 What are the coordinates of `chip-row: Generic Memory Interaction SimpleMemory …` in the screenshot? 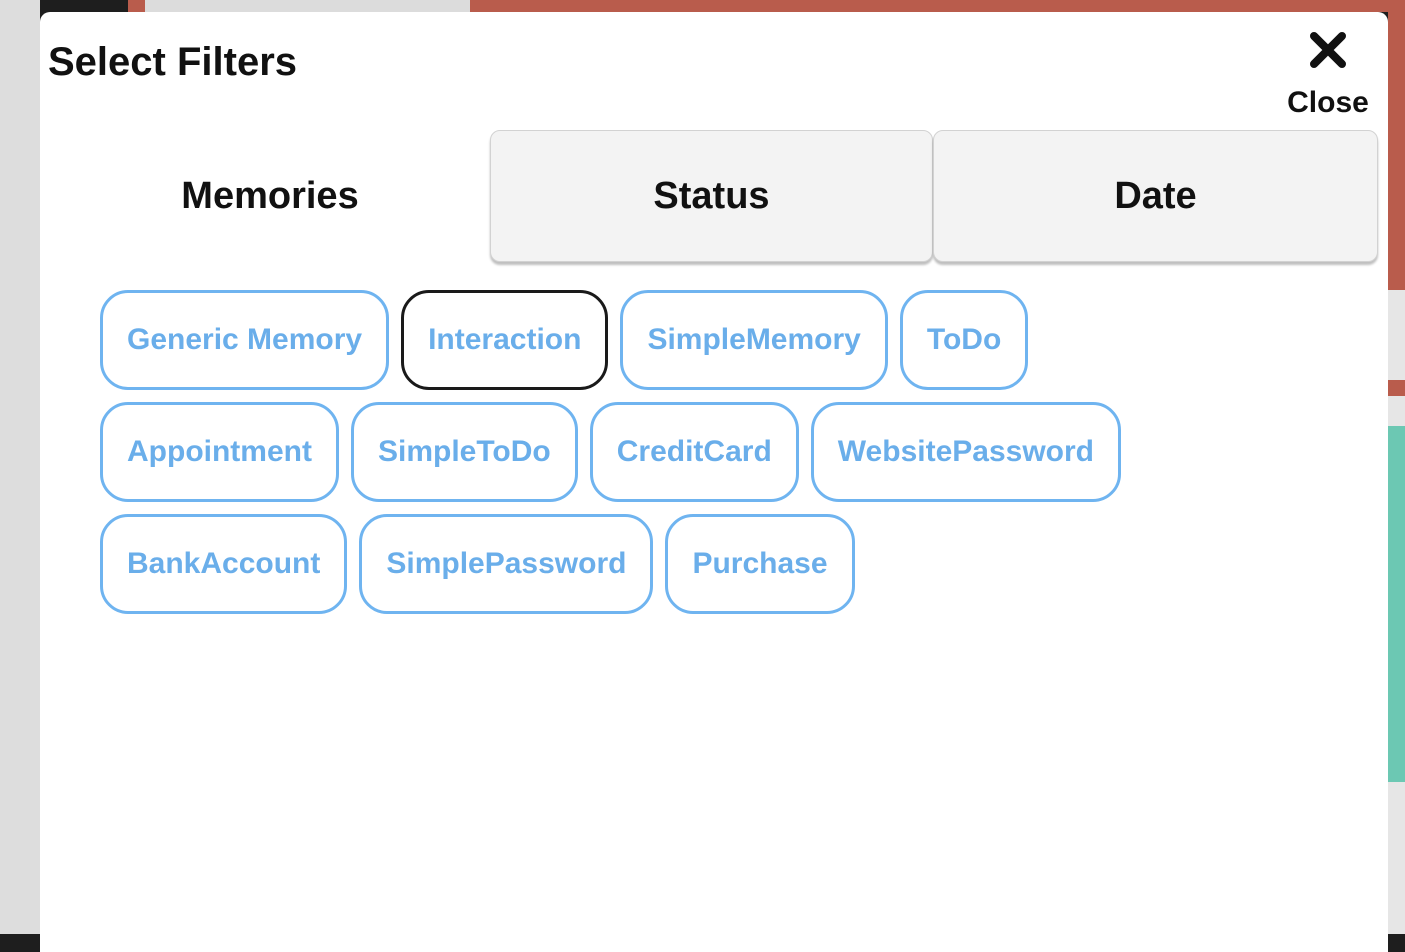 It's located at (700, 340).